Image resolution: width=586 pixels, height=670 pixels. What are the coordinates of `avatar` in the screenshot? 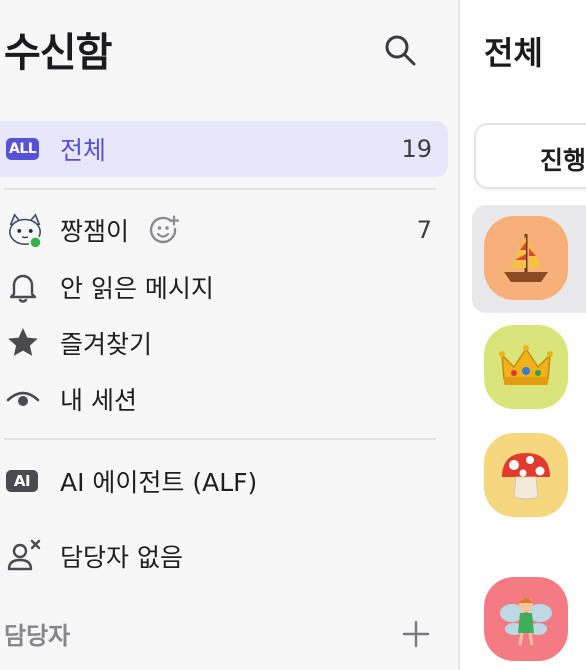 It's located at (22, 230).